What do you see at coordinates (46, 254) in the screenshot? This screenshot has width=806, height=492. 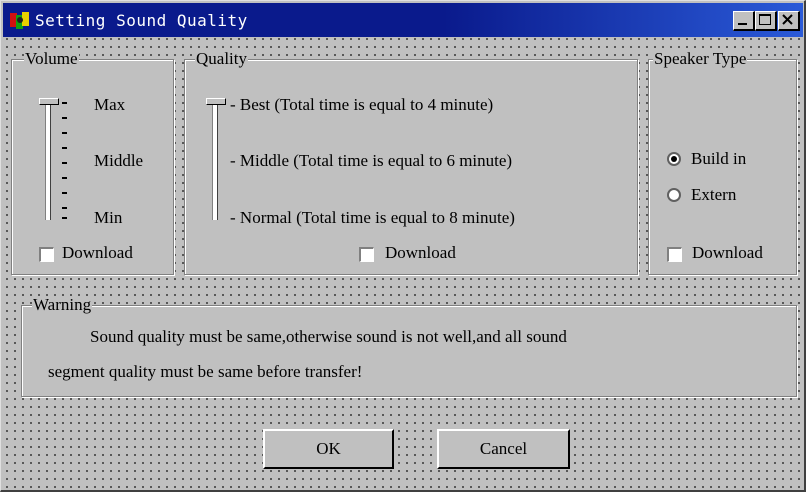 I see `volume-download-checkbox` at bounding box center [46, 254].